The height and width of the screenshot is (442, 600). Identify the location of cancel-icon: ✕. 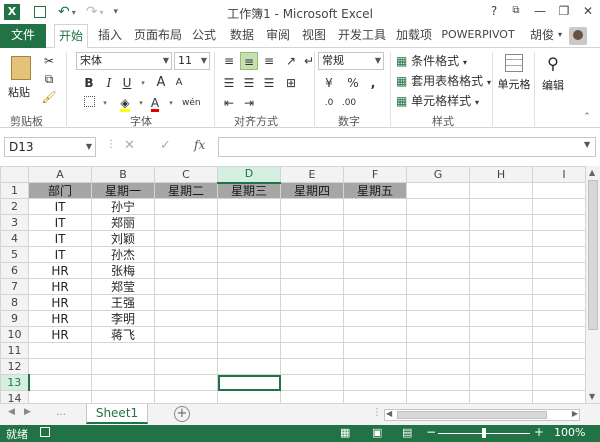
(129, 145).